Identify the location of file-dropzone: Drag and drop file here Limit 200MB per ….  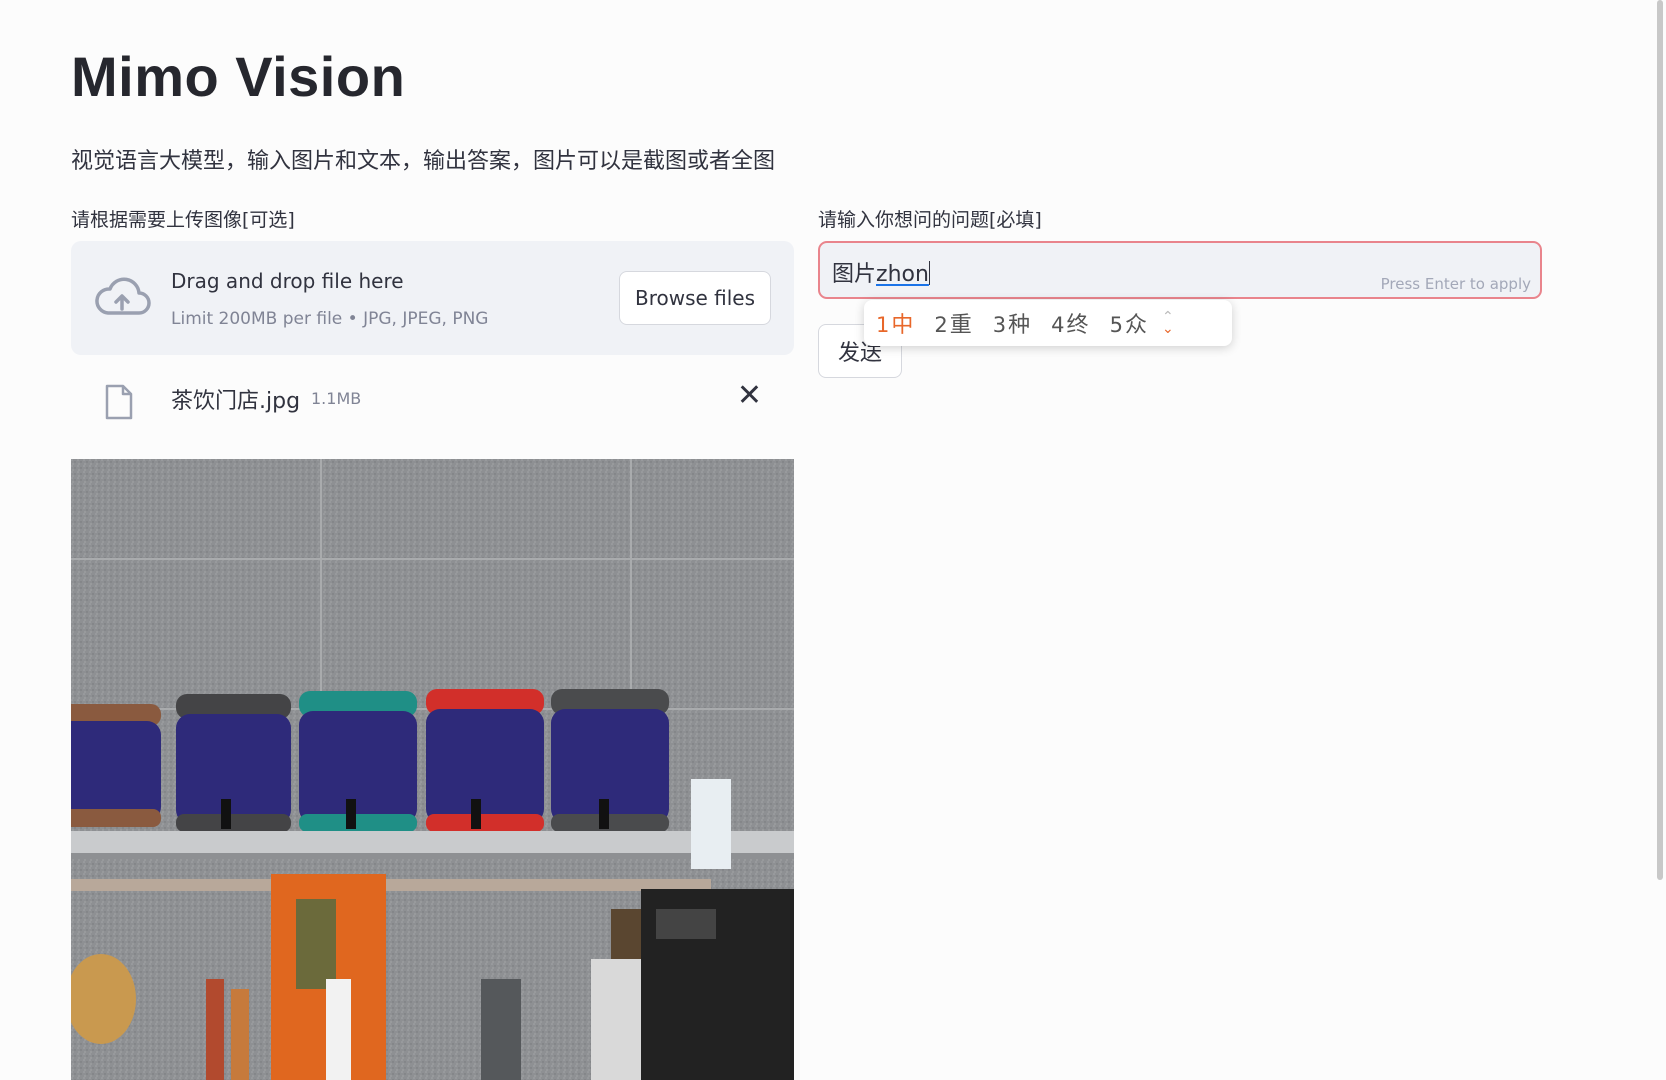
(432, 298).